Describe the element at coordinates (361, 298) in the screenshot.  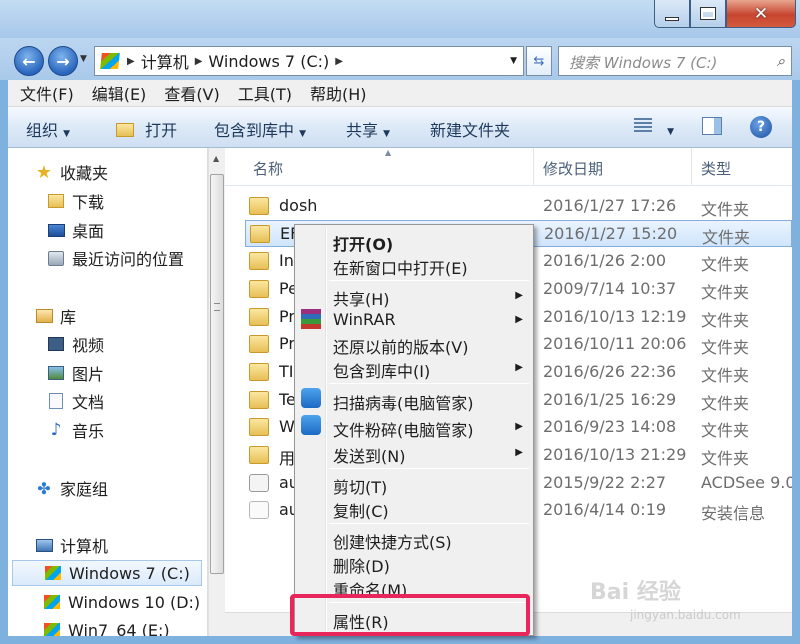
I see `menu-item-share: 共享(H)` at that location.